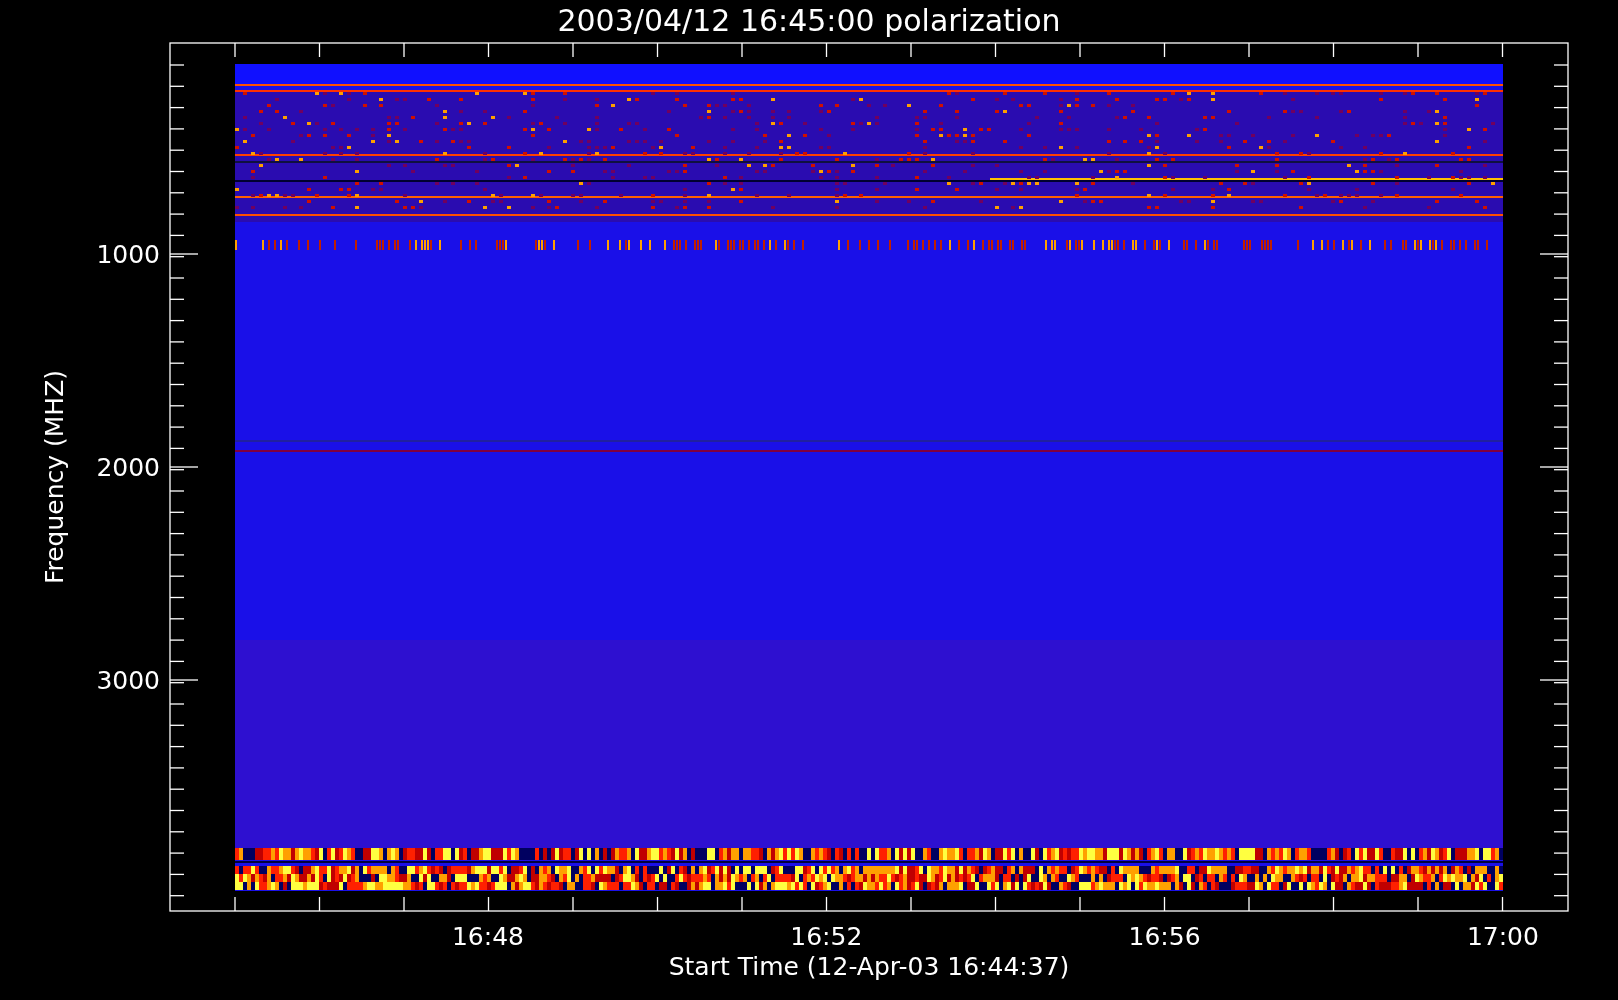  Describe the element at coordinates (826, 936) in the screenshot. I see `x-tick-label: 16:52` at that location.